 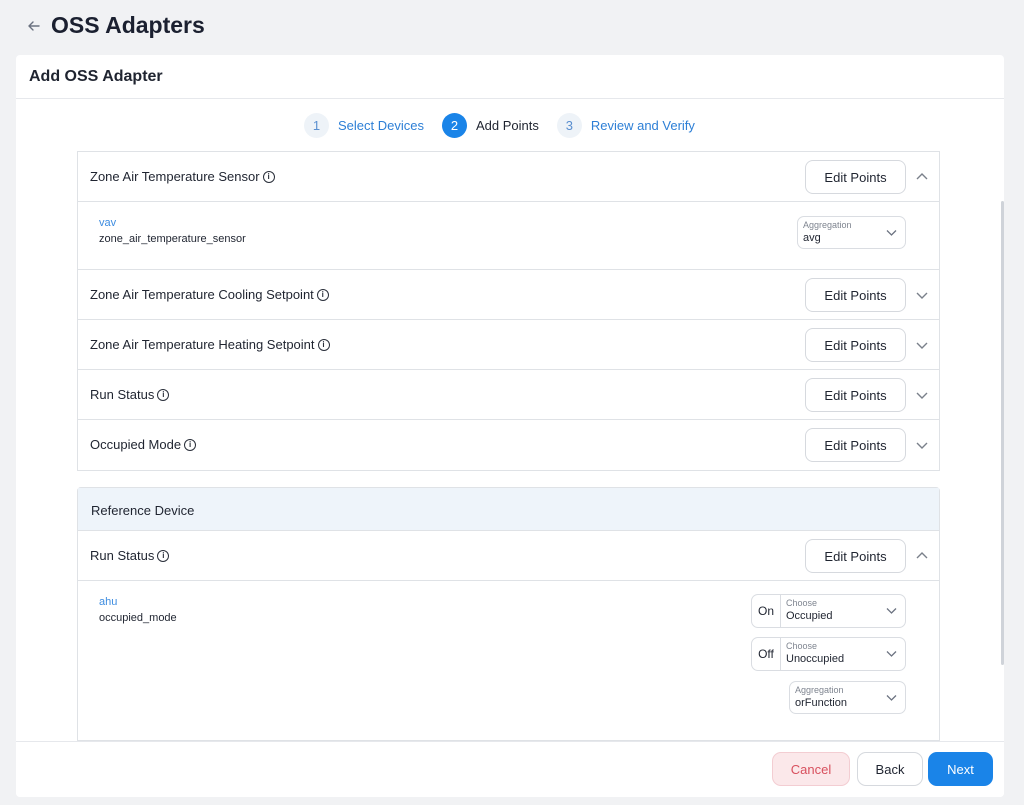 I want to click on point-row-zone-air-temperature-sensor: Zone Air Temperature Sensor i Edit Points, so click(x=508, y=177).